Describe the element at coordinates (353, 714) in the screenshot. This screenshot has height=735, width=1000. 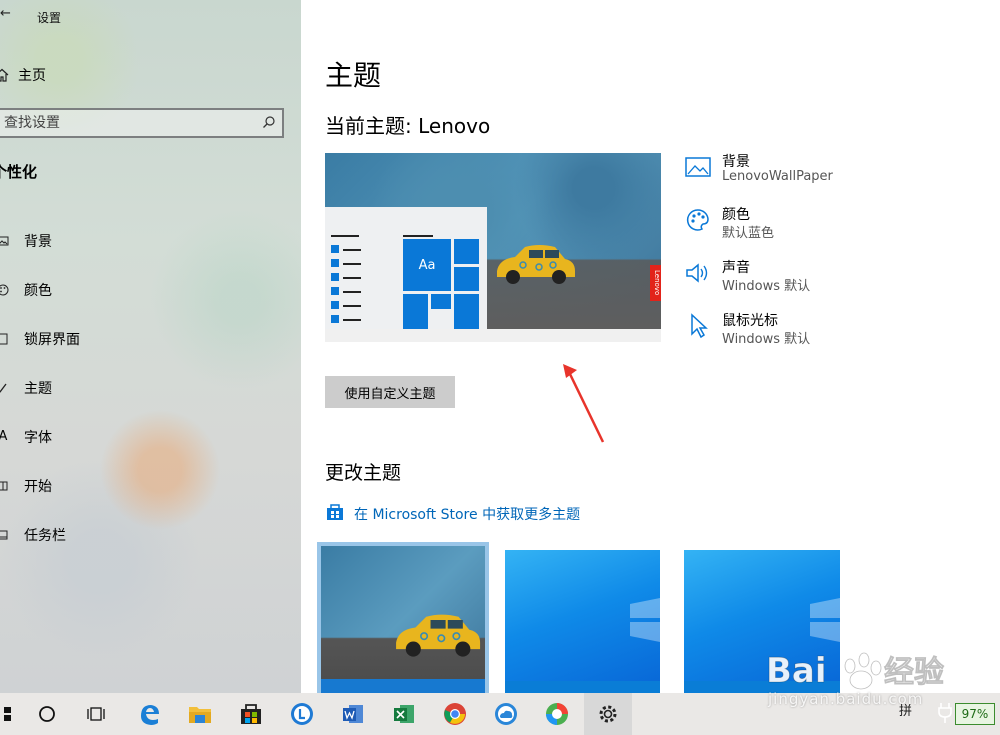
I see `word-icon` at that location.